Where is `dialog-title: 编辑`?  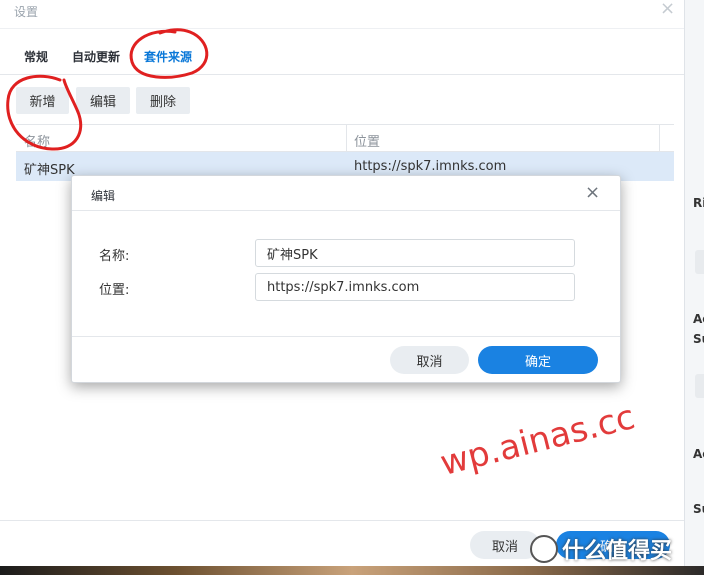 dialog-title: 编辑 is located at coordinates (103, 196).